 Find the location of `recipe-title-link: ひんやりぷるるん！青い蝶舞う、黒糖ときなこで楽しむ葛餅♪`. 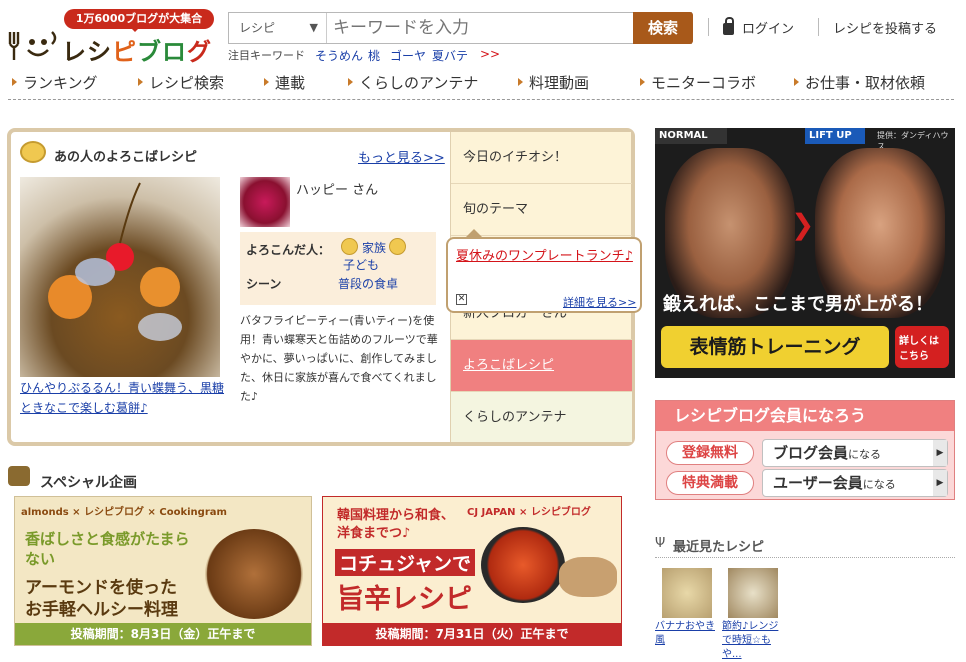

recipe-title-link: ひんやりぷるるん！青い蝶舞う、黒糖ときなこで楽しむ葛餅♪ is located at coordinates (125, 398).